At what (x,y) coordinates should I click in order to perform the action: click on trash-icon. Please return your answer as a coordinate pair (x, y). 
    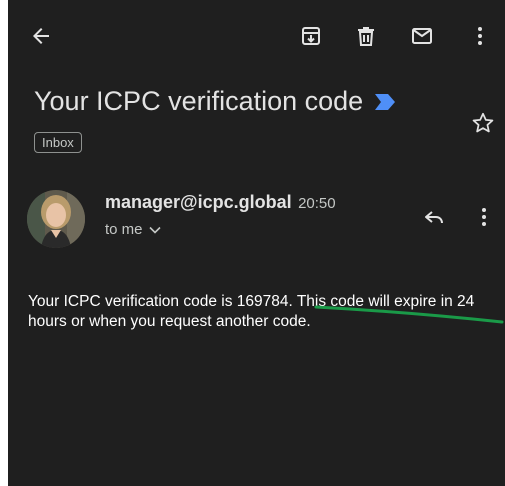
    Looking at the image, I should click on (366, 36).